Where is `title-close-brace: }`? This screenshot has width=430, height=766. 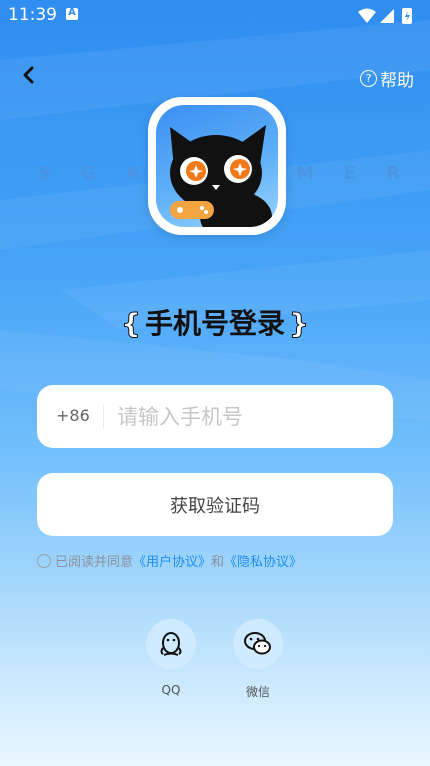
title-close-brace: } is located at coordinates (299, 324).